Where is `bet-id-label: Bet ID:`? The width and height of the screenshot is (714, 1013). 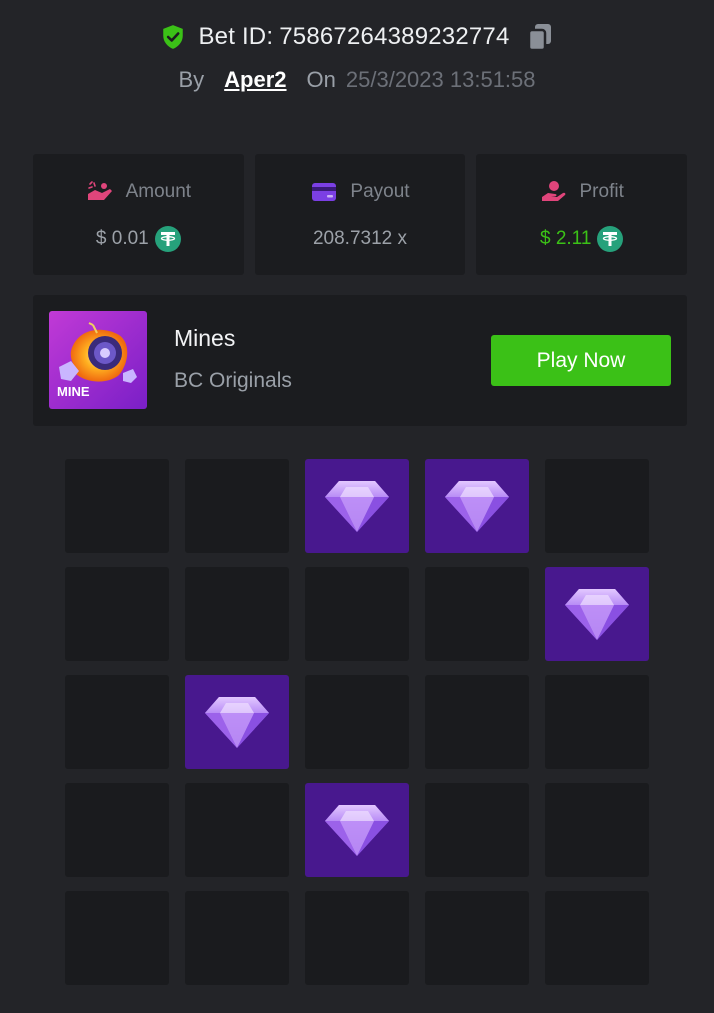
bet-id-label: Bet ID: is located at coordinates (236, 36).